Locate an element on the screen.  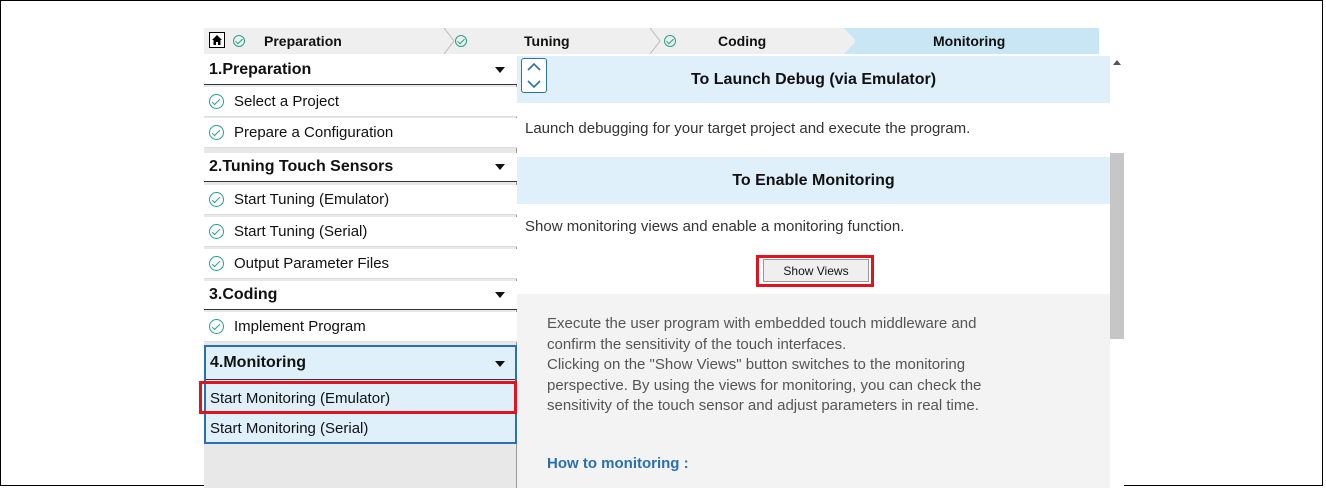
launch-debug-header: To Launch Debug (via Emulator) is located at coordinates (813, 79).